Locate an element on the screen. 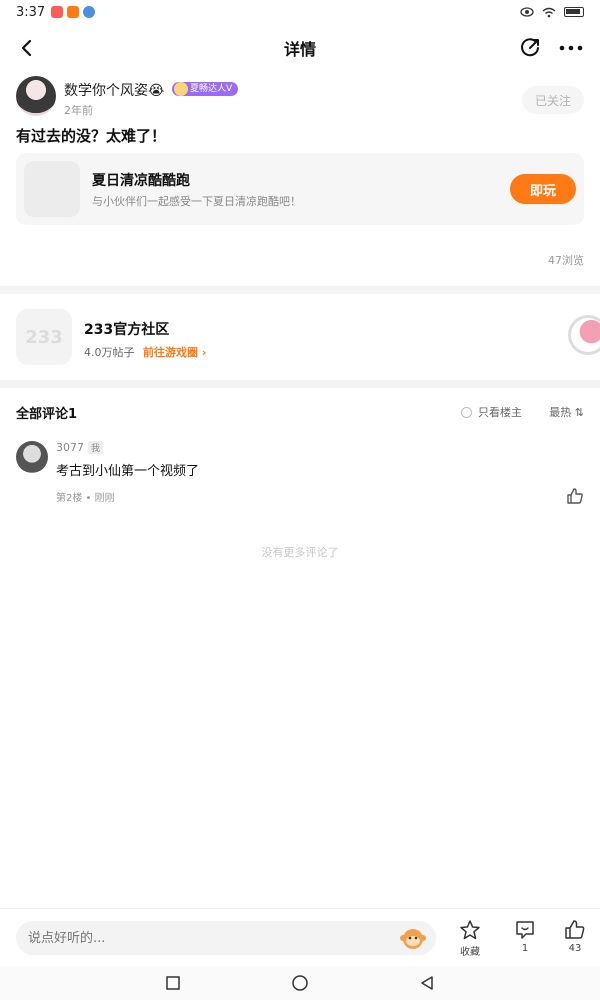 The image size is (600, 1000). notification-icons is located at coordinates (73, 12).